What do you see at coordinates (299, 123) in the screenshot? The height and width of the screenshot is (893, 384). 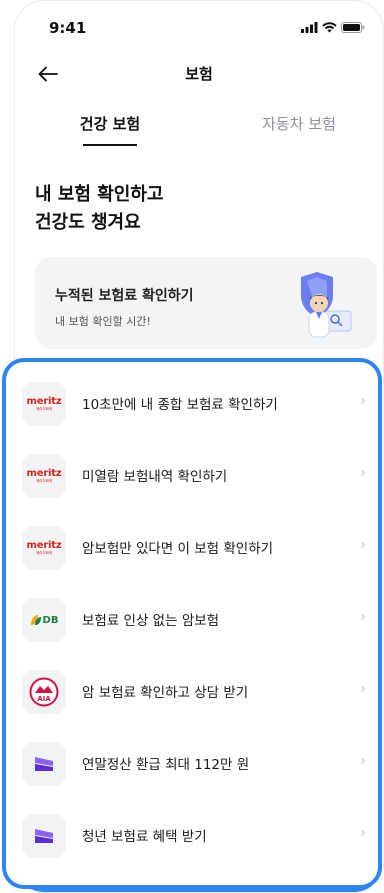 I see `tab-car-insurance: 자동차 보험` at bounding box center [299, 123].